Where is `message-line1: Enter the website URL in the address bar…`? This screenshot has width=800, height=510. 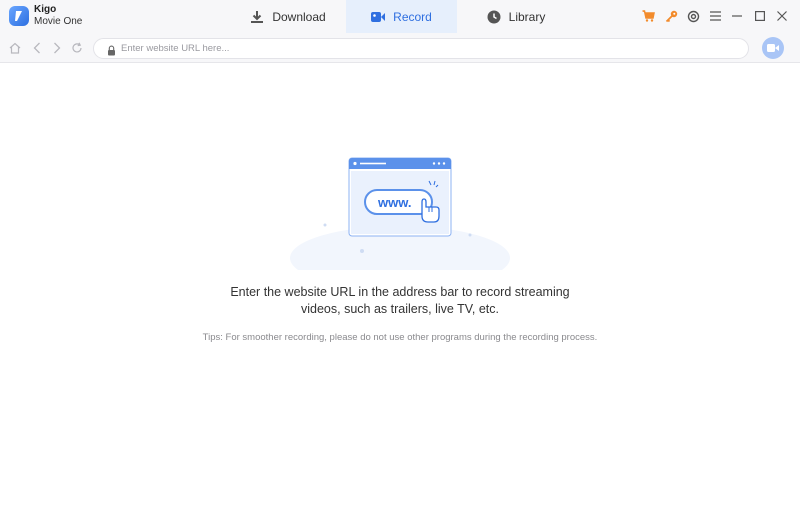 message-line1: Enter the website URL in the address bar… is located at coordinates (400, 292).